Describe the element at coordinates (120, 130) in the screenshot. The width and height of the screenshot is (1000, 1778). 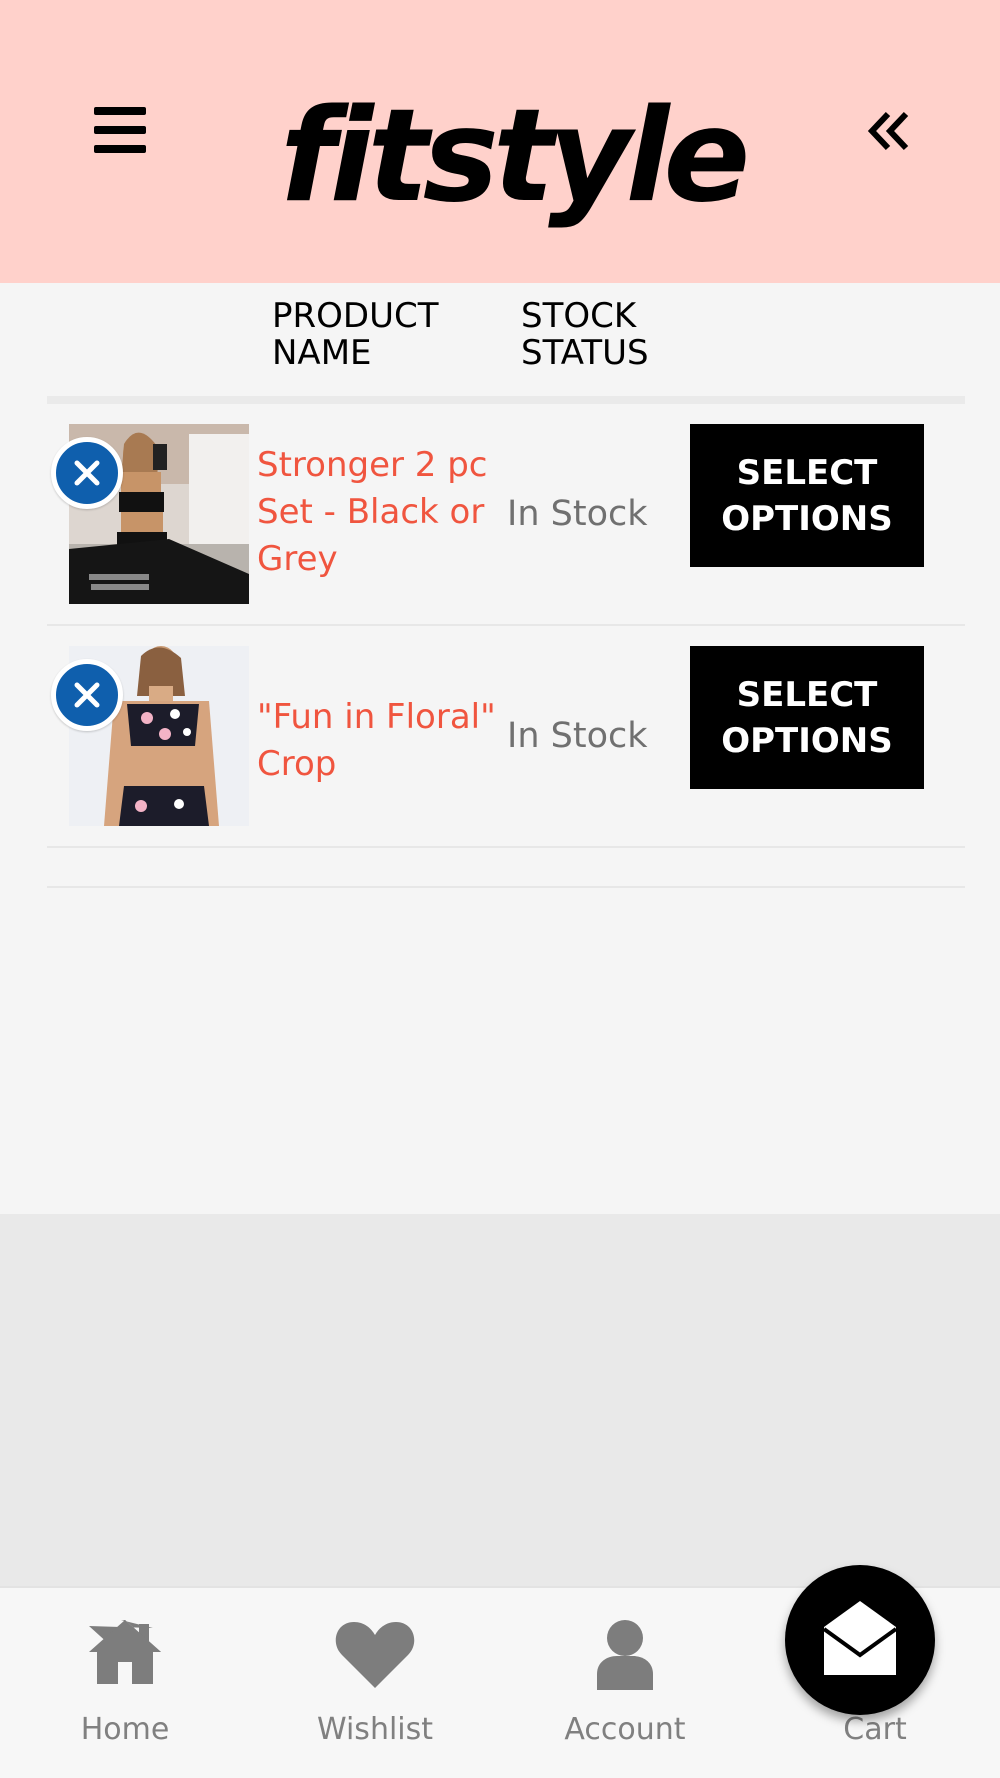
I see `hamburger-menu-icon` at that location.